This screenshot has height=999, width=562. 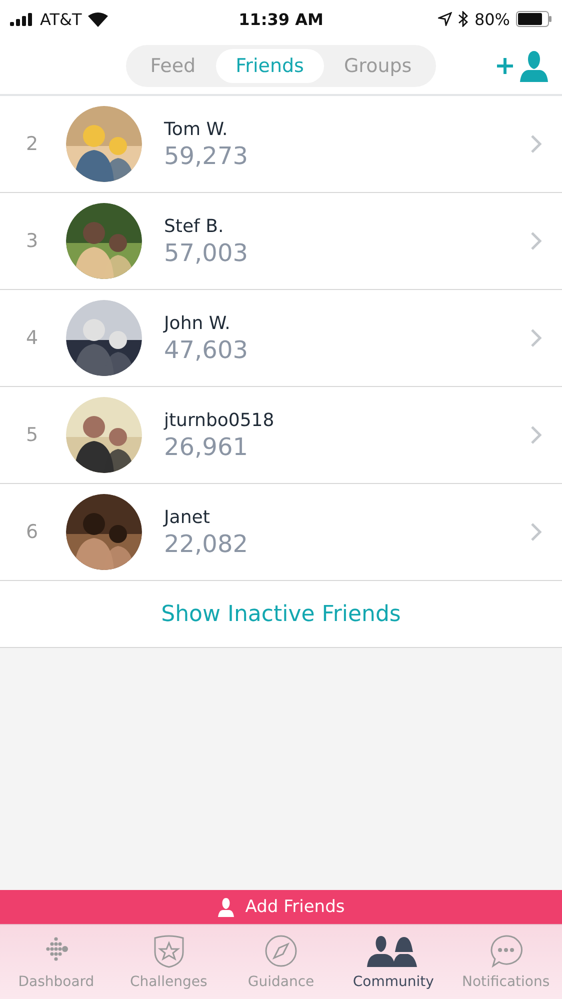 I want to click on nav-tab: Notifications, so click(x=506, y=962).